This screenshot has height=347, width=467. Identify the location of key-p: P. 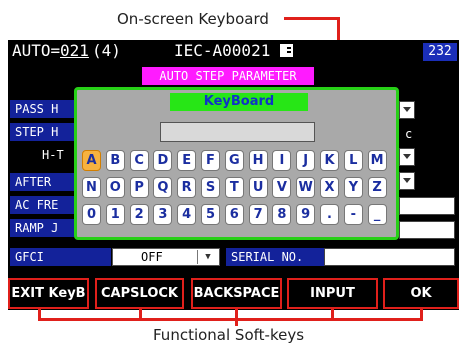
(139, 187).